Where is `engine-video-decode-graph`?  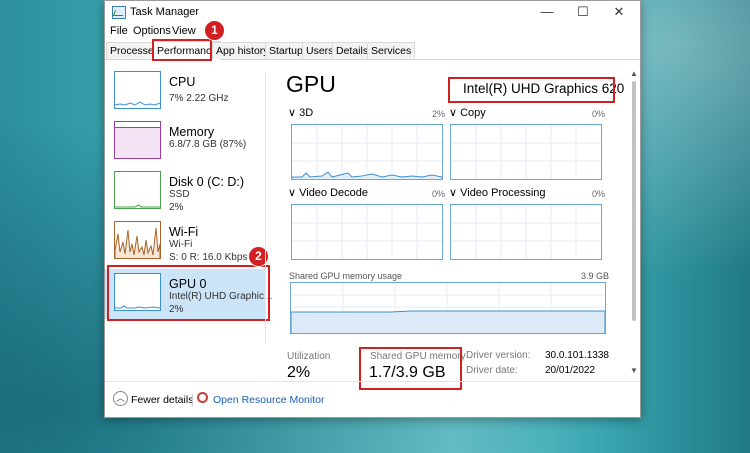 engine-video-decode-graph is located at coordinates (367, 232).